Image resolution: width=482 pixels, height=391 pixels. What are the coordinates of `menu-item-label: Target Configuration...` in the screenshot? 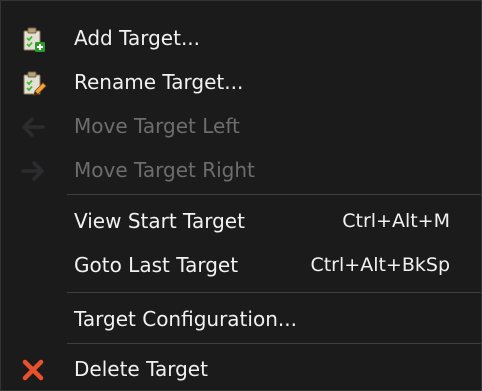 It's located at (185, 319).